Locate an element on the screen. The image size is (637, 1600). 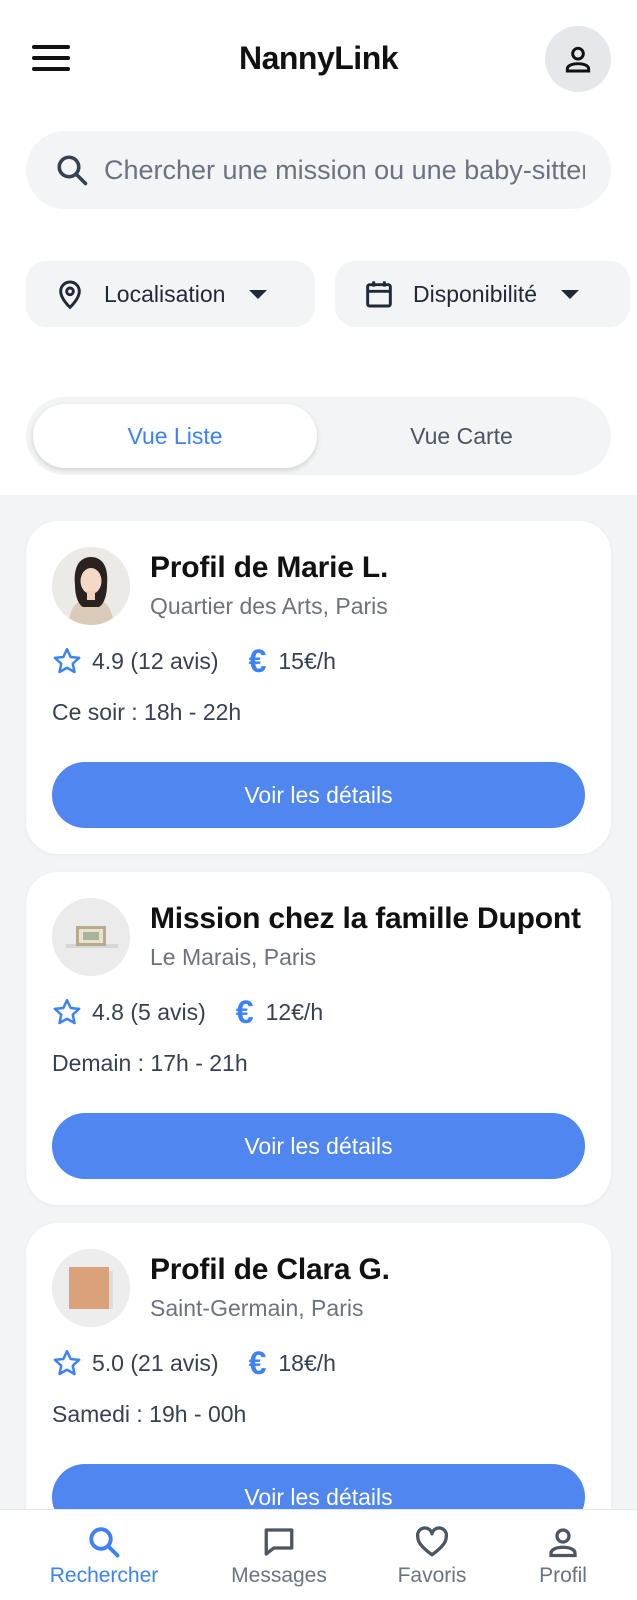
nav-item-messages: Messages is located at coordinates (279, 1556).